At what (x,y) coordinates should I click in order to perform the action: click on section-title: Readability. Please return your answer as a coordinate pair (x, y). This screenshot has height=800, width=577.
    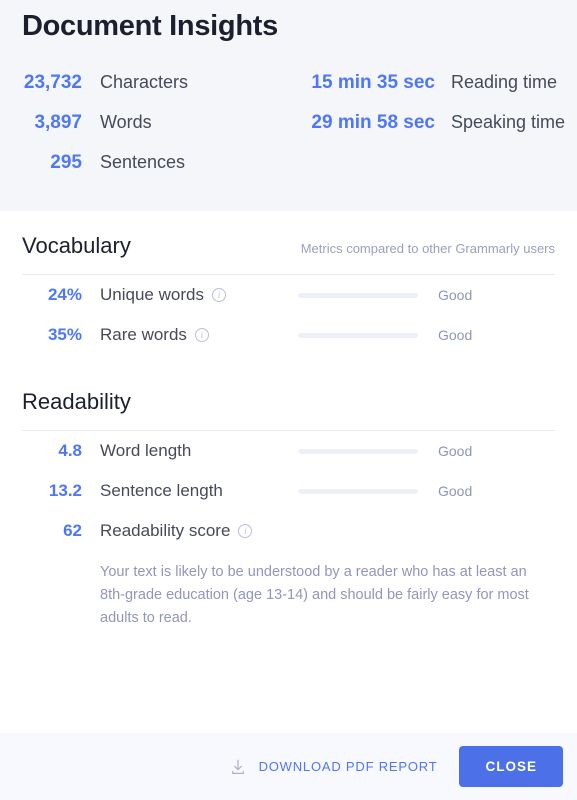
    Looking at the image, I should click on (76, 401).